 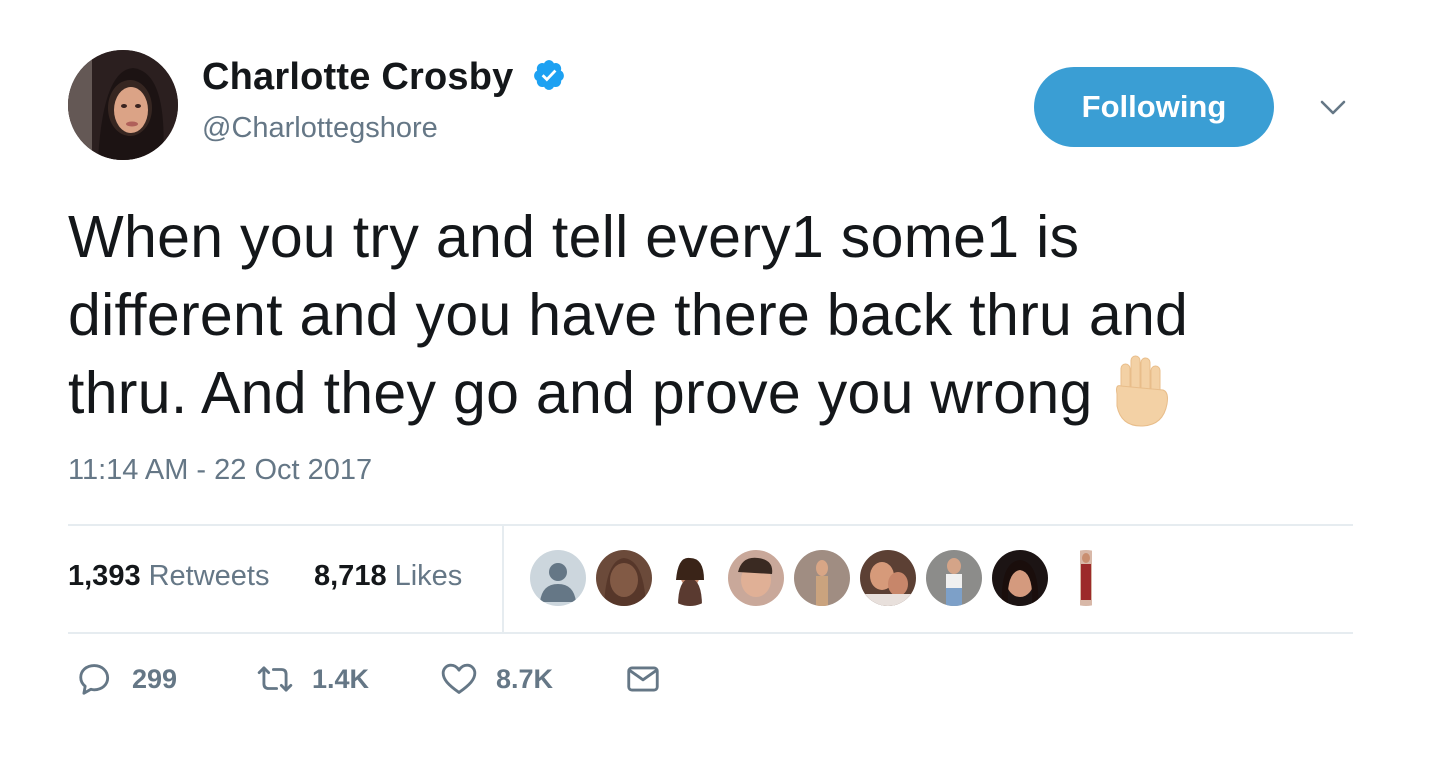 What do you see at coordinates (350, 576) in the screenshot?
I see `likes-count: 8,718` at bounding box center [350, 576].